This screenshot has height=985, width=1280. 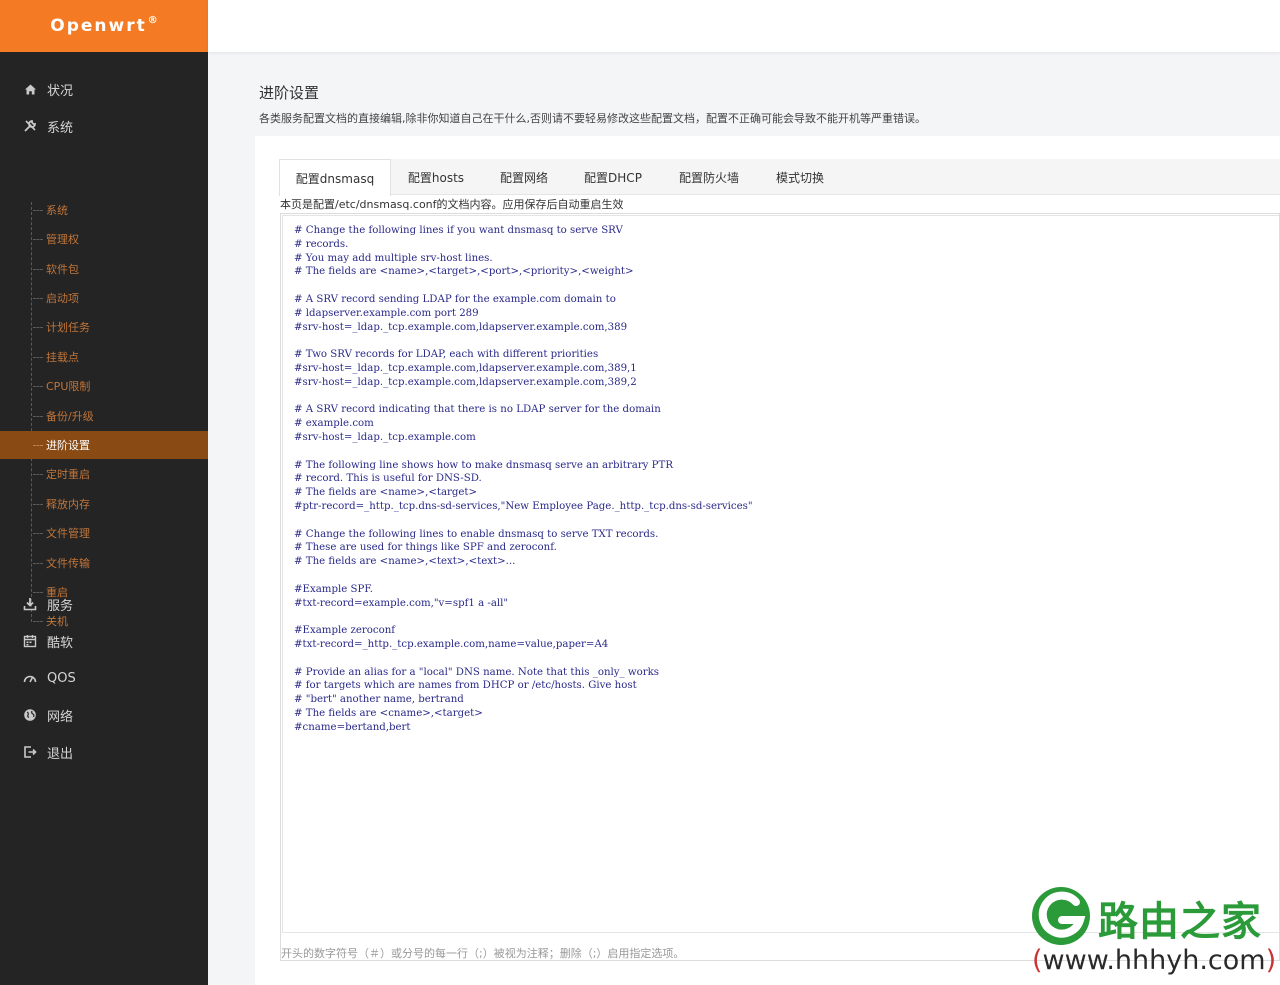 I want to click on config-line: #cname=bertand,bert, so click(x=352, y=727).